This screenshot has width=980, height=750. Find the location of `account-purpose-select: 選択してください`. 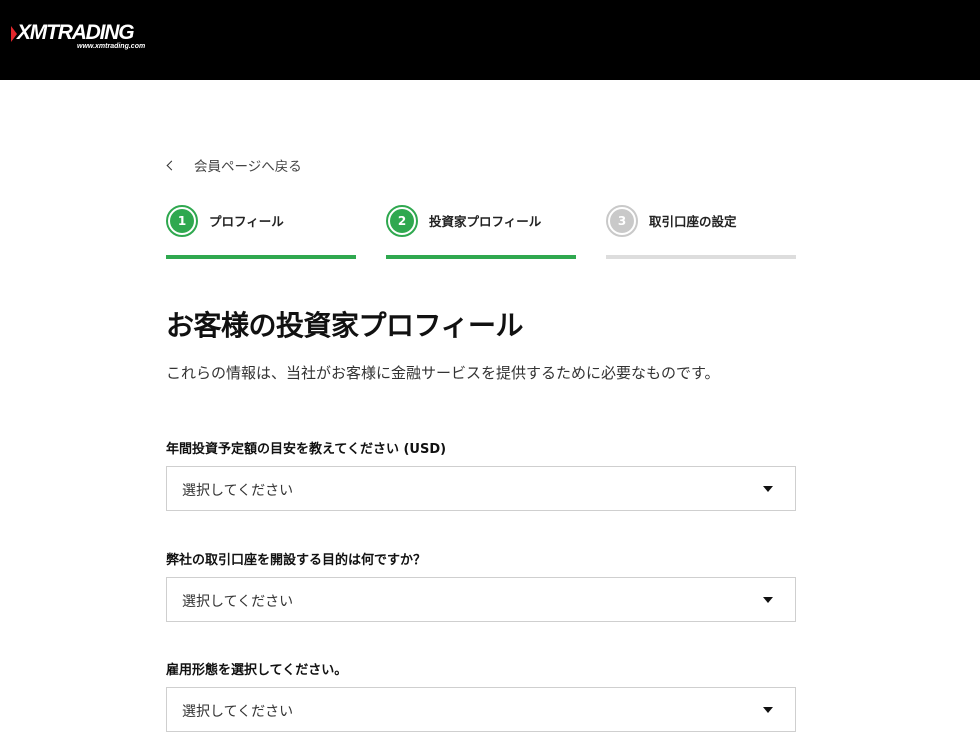

account-purpose-select: 選択してください is located at coordinates (481, 599).